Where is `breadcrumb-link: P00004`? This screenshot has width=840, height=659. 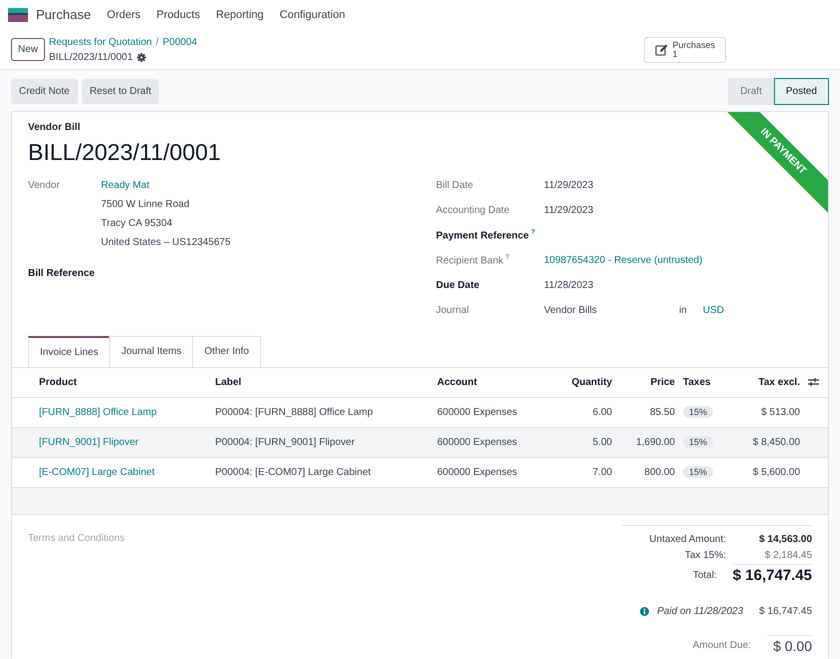
breadcrumb-link: P00004 is located at coordinates (180, 42).